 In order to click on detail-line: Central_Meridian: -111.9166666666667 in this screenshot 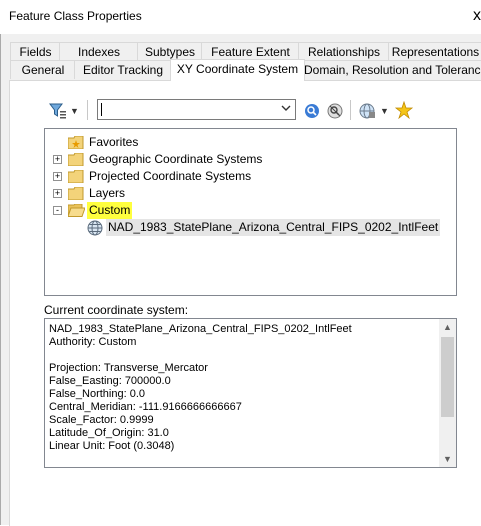, I will do `click(145, 407)`.